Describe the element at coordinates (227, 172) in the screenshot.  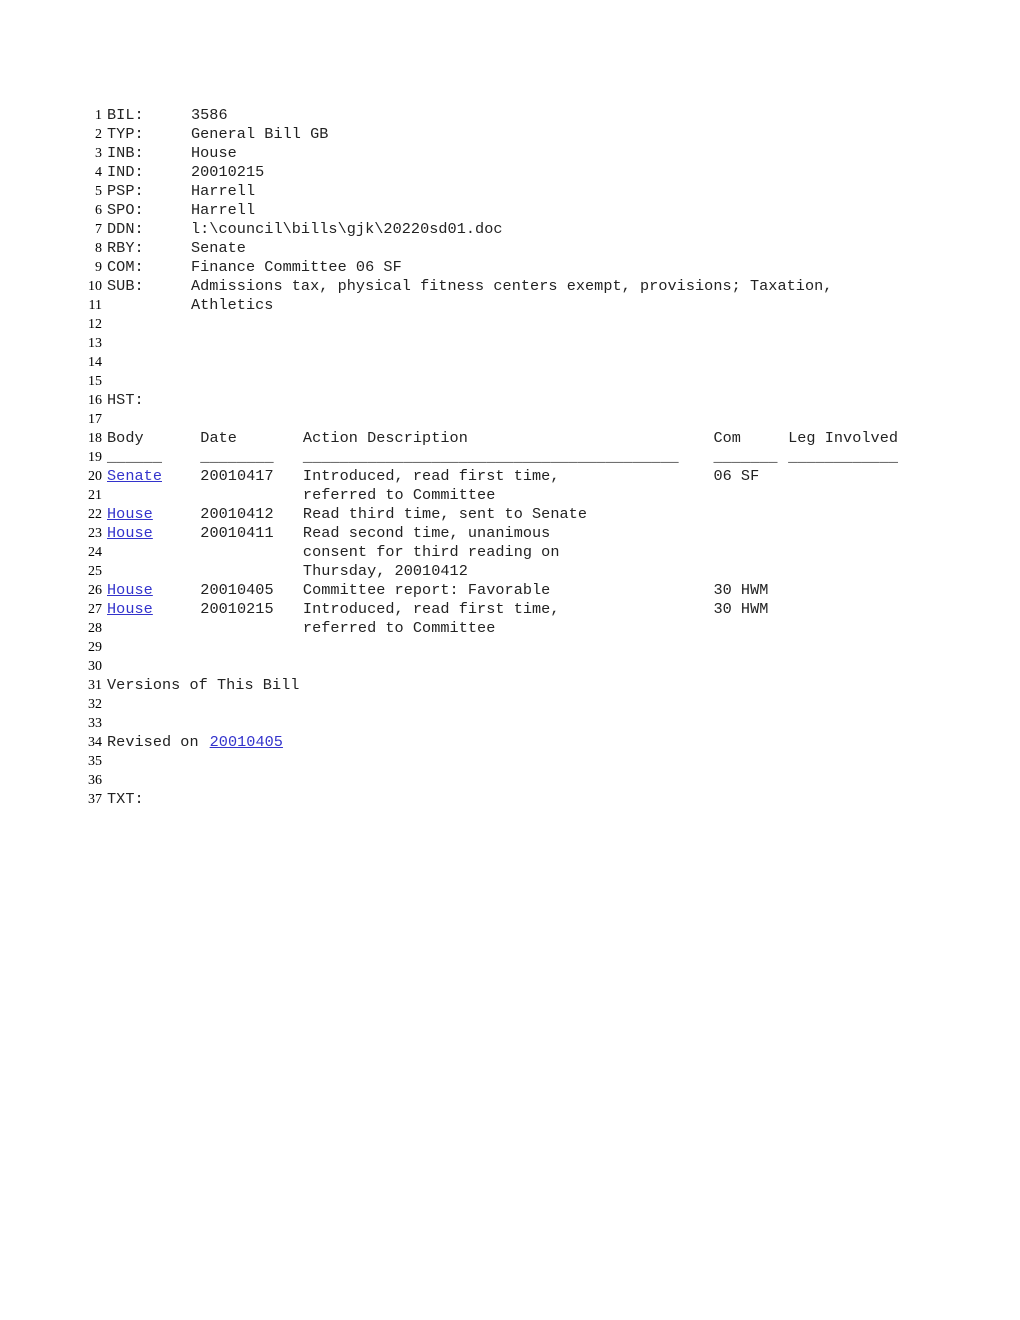
I see `field-value: 20010215` at that location.